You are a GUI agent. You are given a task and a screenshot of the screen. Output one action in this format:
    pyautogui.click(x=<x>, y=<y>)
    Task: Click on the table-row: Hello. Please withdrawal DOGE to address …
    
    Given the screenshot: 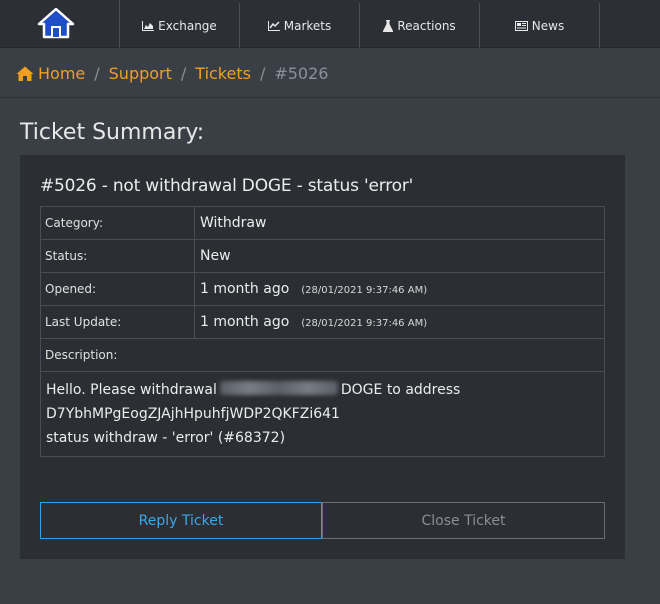 What is the action you would take?
    pyautogui.click(x=322, y=414)
    